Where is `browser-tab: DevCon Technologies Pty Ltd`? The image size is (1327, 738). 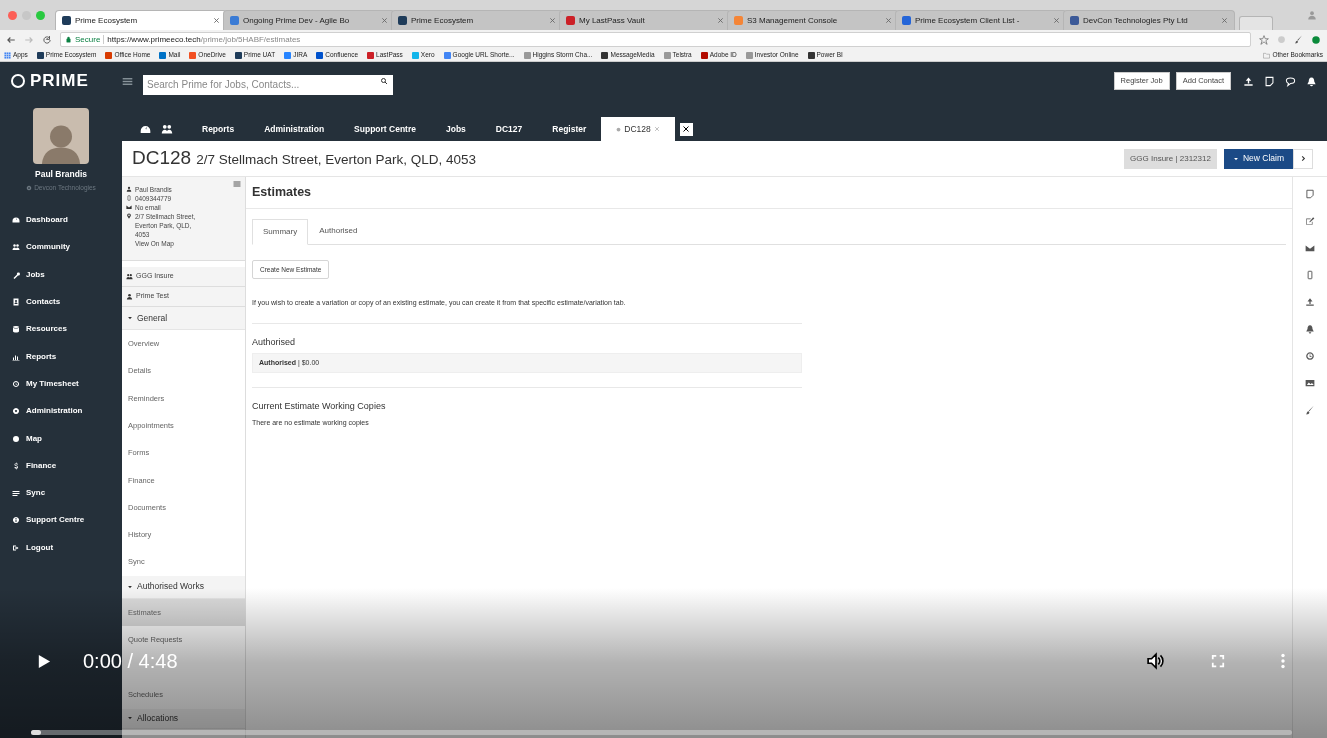
browser-tab: DevCon Technologies Pty Ltd is located at coordinates (1149, 20).